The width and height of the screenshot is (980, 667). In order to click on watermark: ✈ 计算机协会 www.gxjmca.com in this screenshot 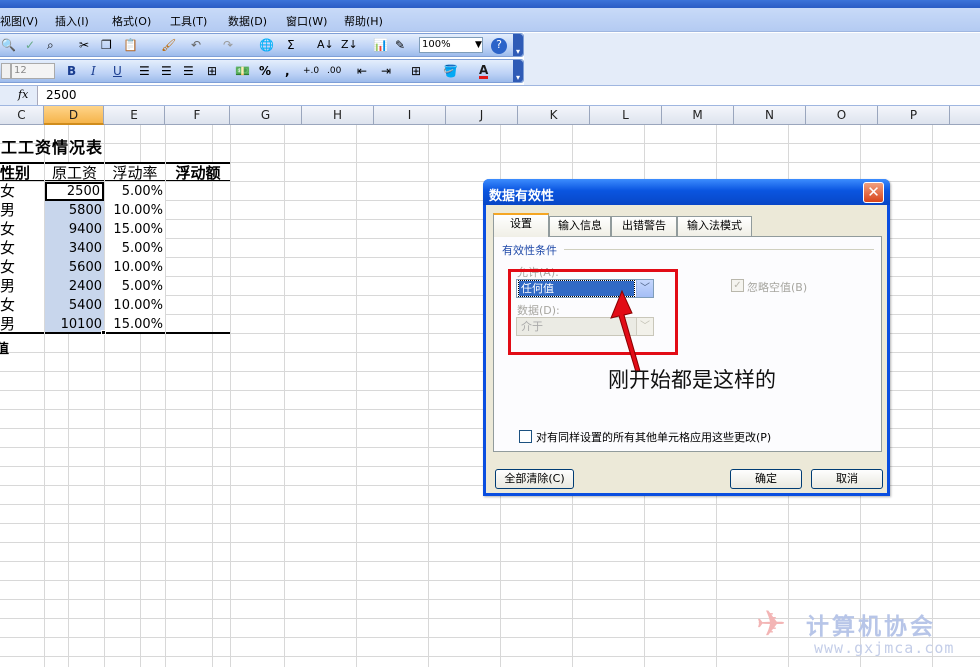, I will do `click(868, 635)`.